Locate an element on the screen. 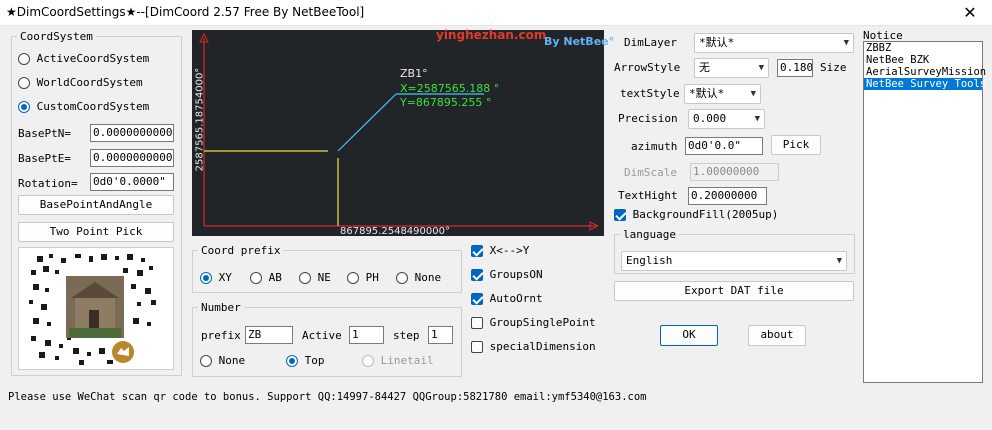 The image size is (992, 430). radio-prefix-ne-indicator is located at coordinates (305, 278).